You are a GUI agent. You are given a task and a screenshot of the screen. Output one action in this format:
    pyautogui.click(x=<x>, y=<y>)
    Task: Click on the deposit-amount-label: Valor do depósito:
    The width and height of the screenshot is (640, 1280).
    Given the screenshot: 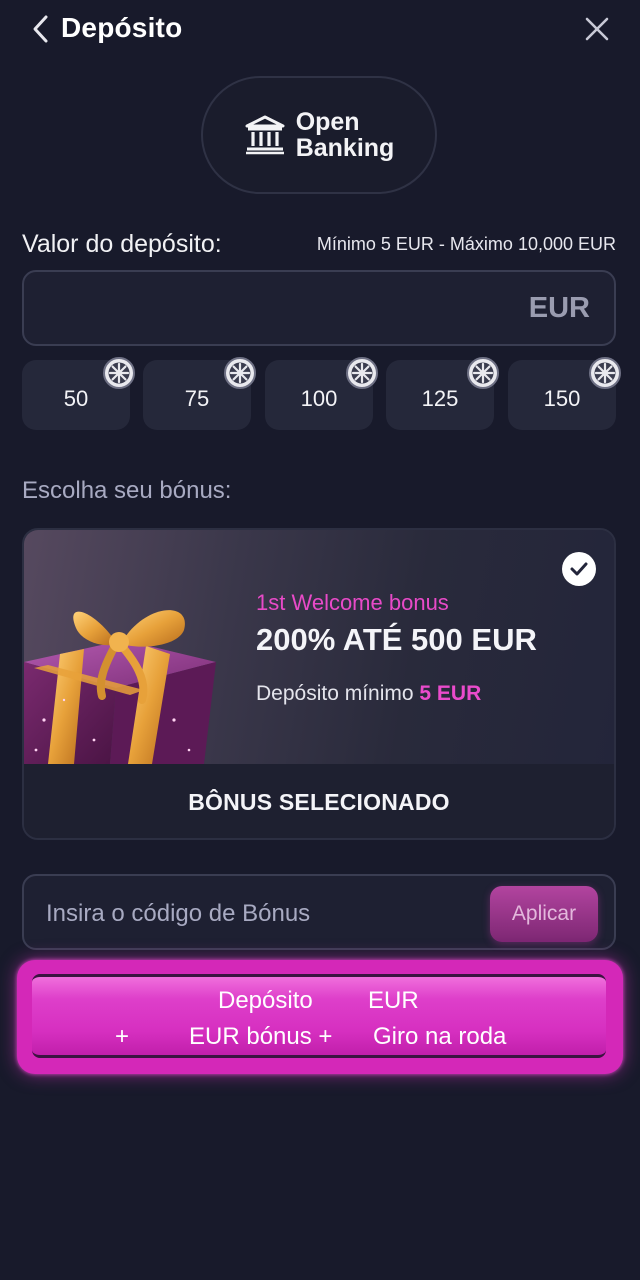 What is the action you would take?
    pyautogui.click(x=122, y=244)
    